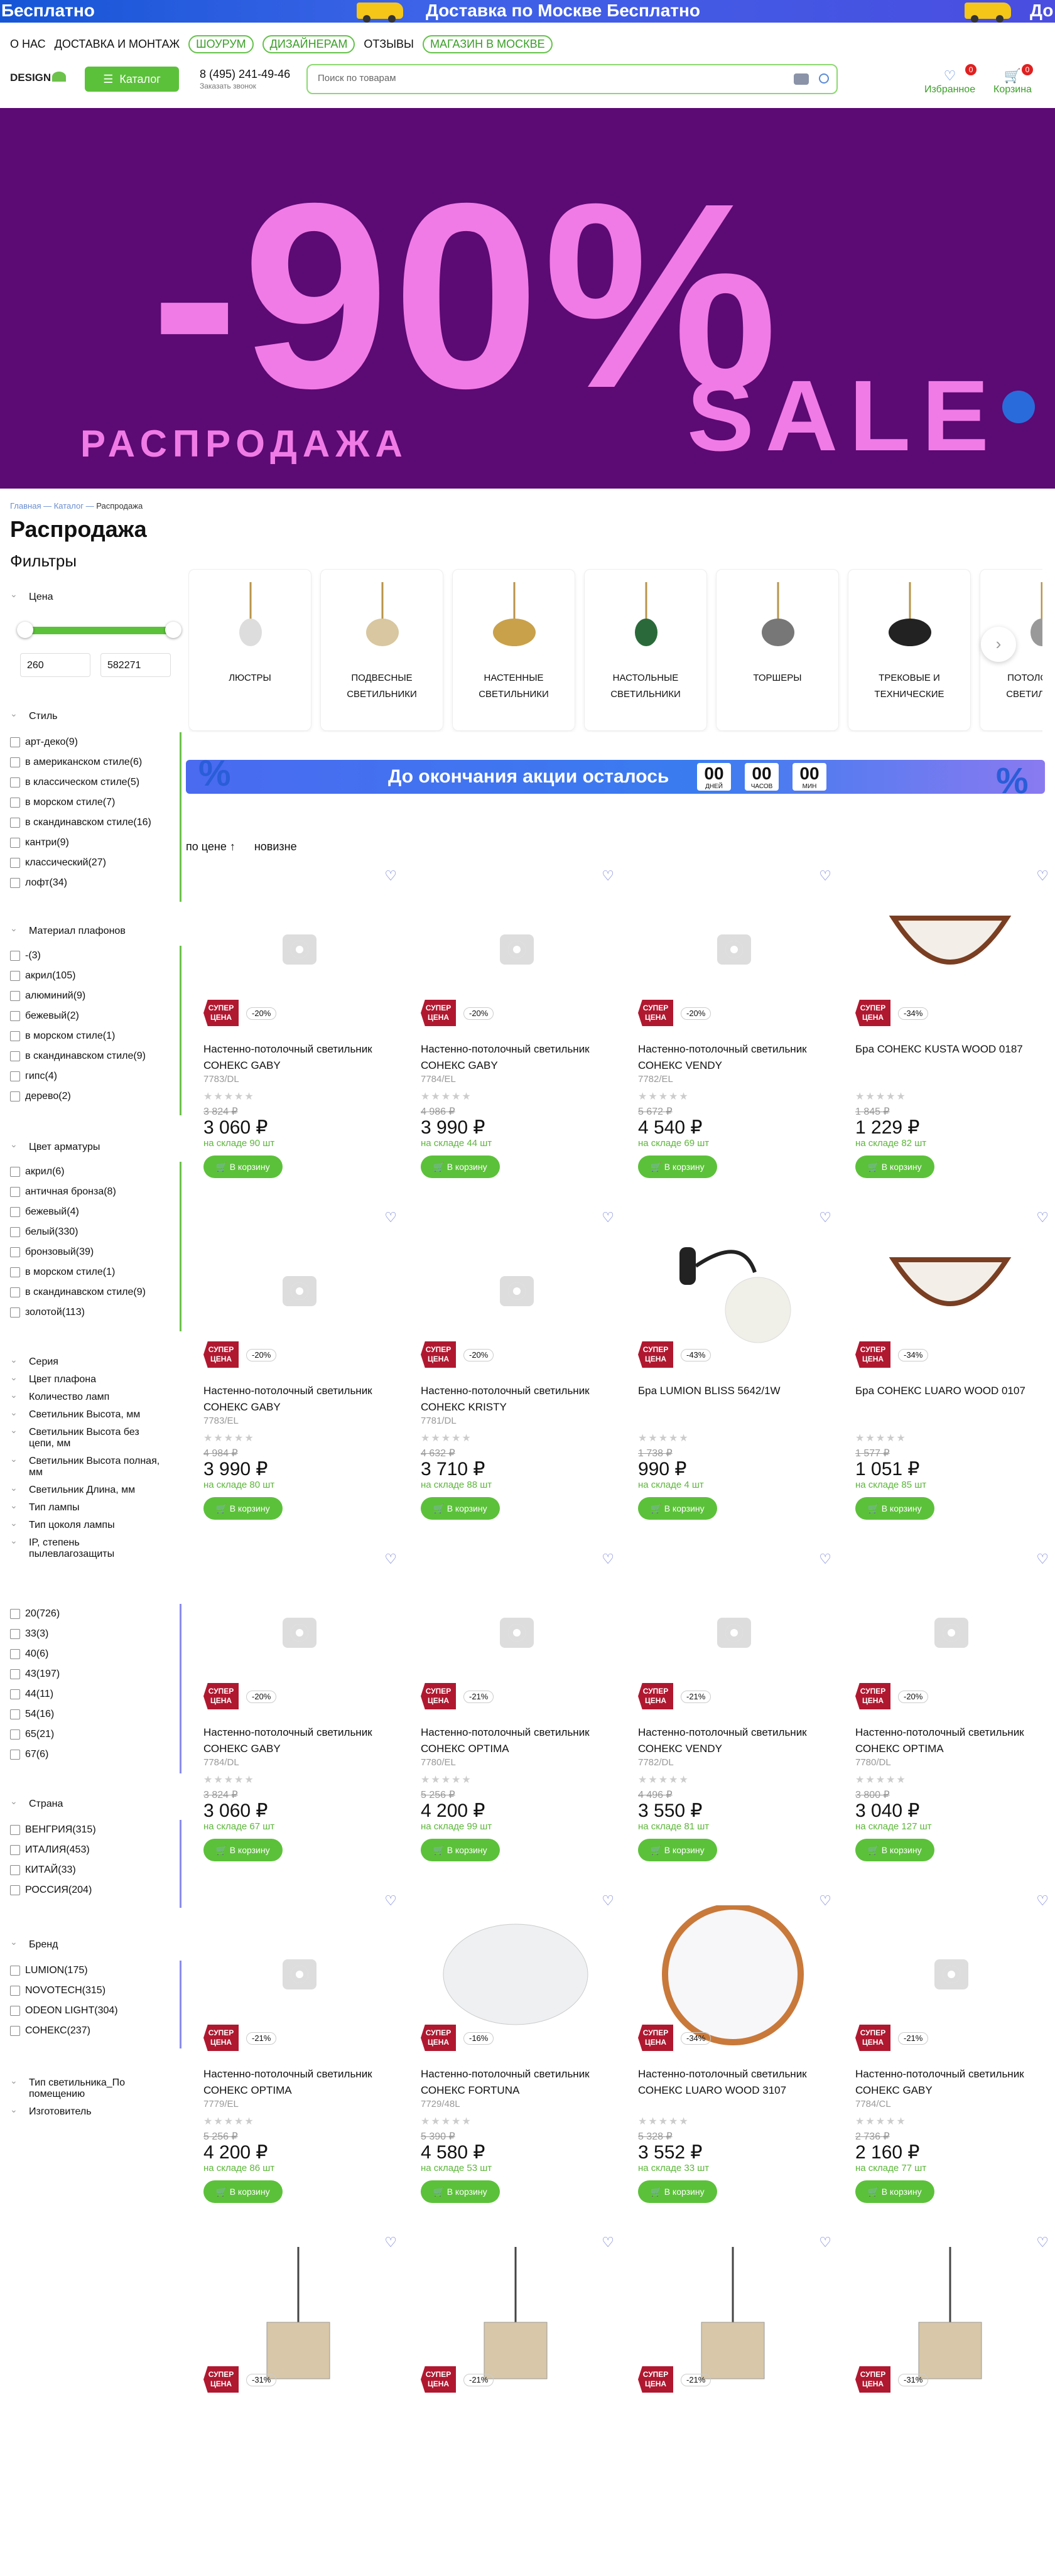  Describe the element at coordinates (78, 1097) in the screenshot. I see `filter-option: дерево(2)` at that location.